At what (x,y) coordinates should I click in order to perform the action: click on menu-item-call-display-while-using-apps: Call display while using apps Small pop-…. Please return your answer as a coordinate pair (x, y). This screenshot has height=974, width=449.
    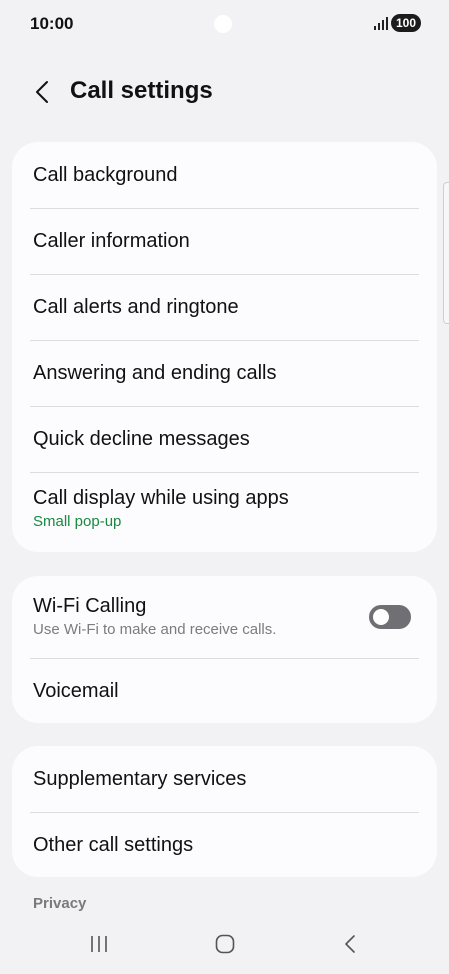
    Looking at the image, I should click on (224, 512).